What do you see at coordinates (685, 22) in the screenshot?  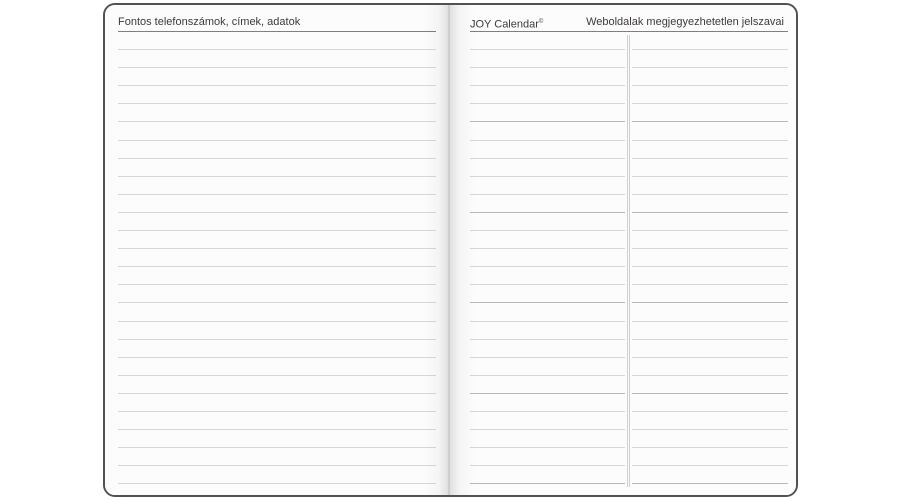 I see `right-page-title: Weboldalak megjegyezhetetlen jelszavai` at bounding box center [685, 22].